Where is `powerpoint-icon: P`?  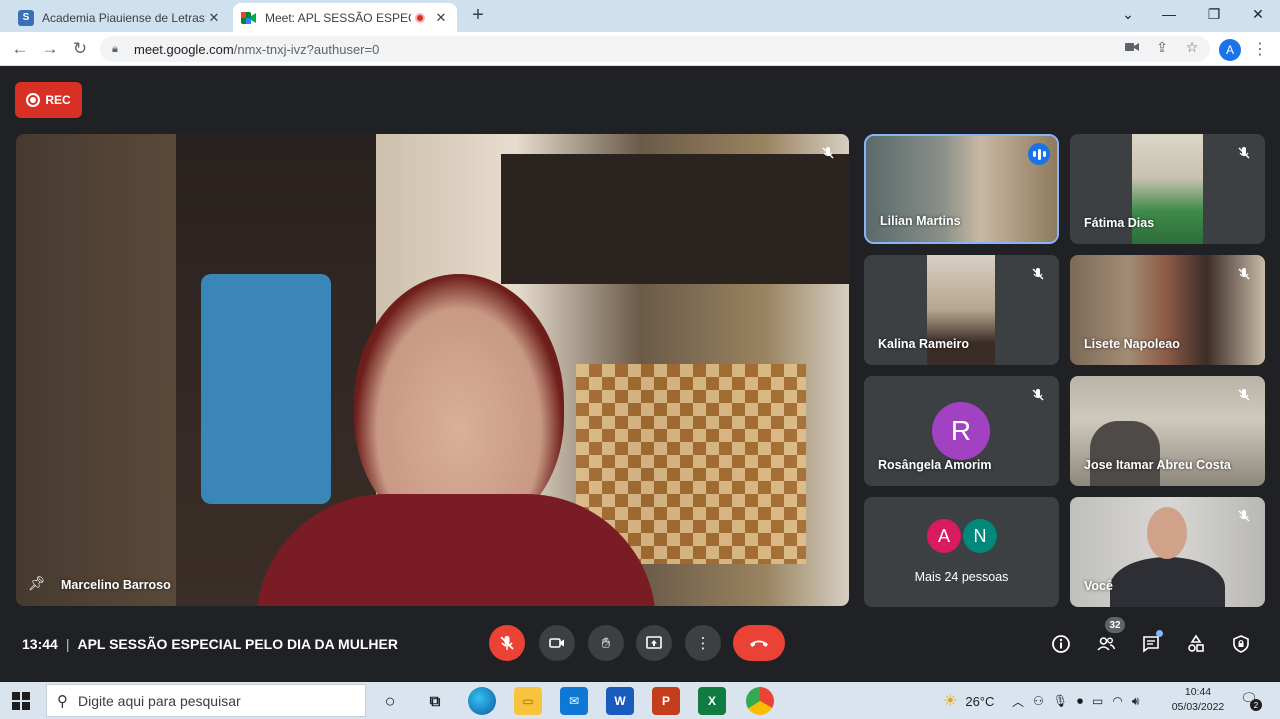 powerpoint-icon: P is located at coordinates (666, 701).